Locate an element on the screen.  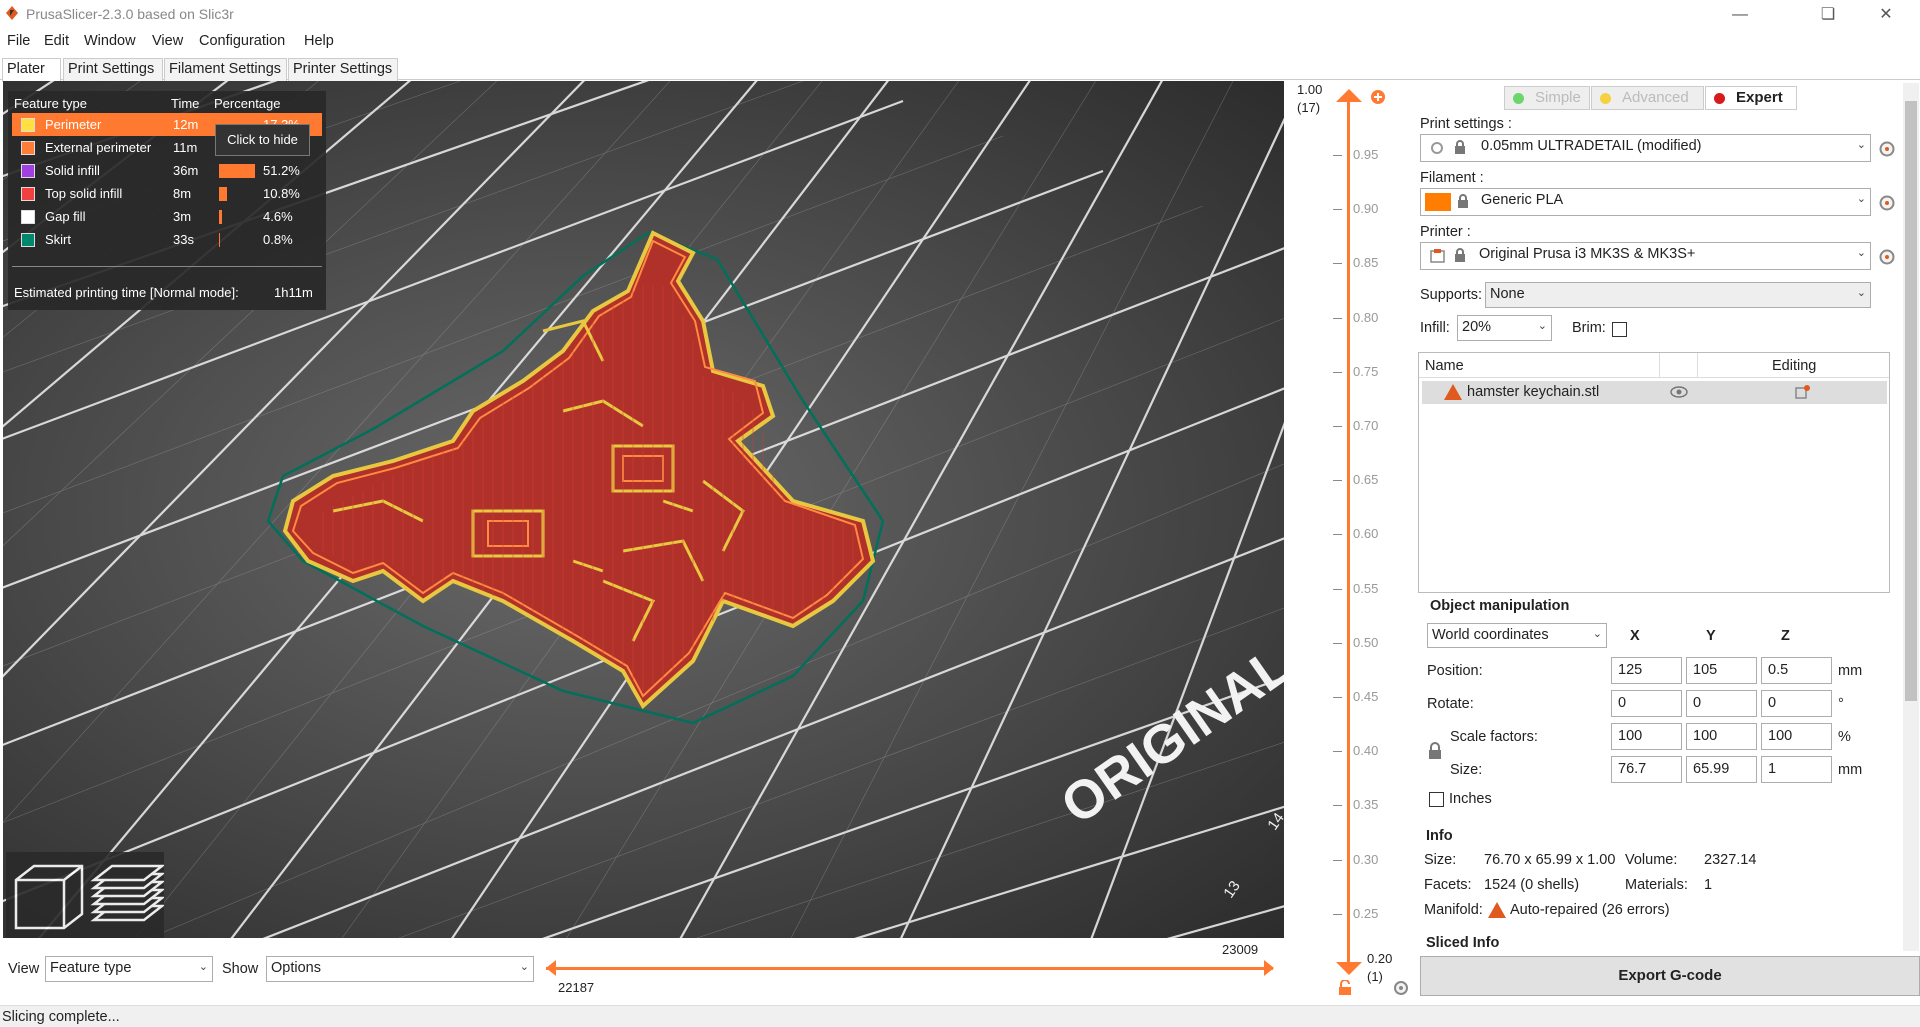
scale-lock-icon is located at coordinates (1435, 751).